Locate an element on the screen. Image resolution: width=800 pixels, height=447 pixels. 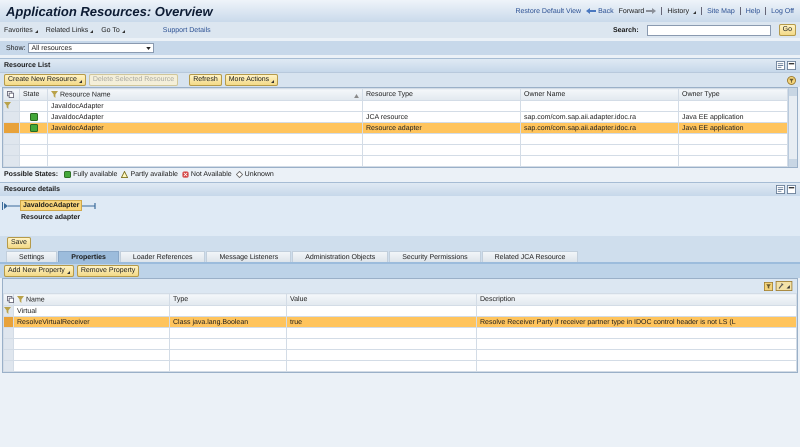
scrollbar is located at coordinates (792, 127).